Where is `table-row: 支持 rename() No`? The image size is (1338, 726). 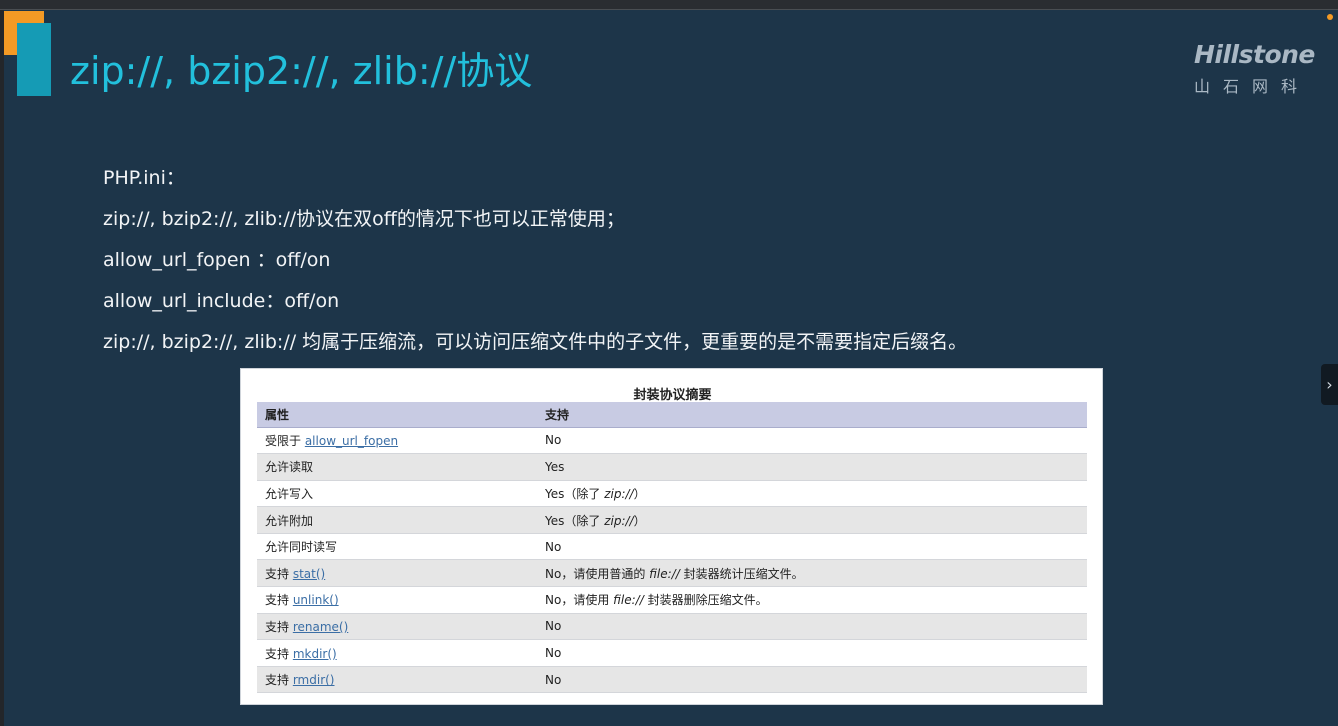
table-row: 支持 rename() No is located at coordinates (672, 627).